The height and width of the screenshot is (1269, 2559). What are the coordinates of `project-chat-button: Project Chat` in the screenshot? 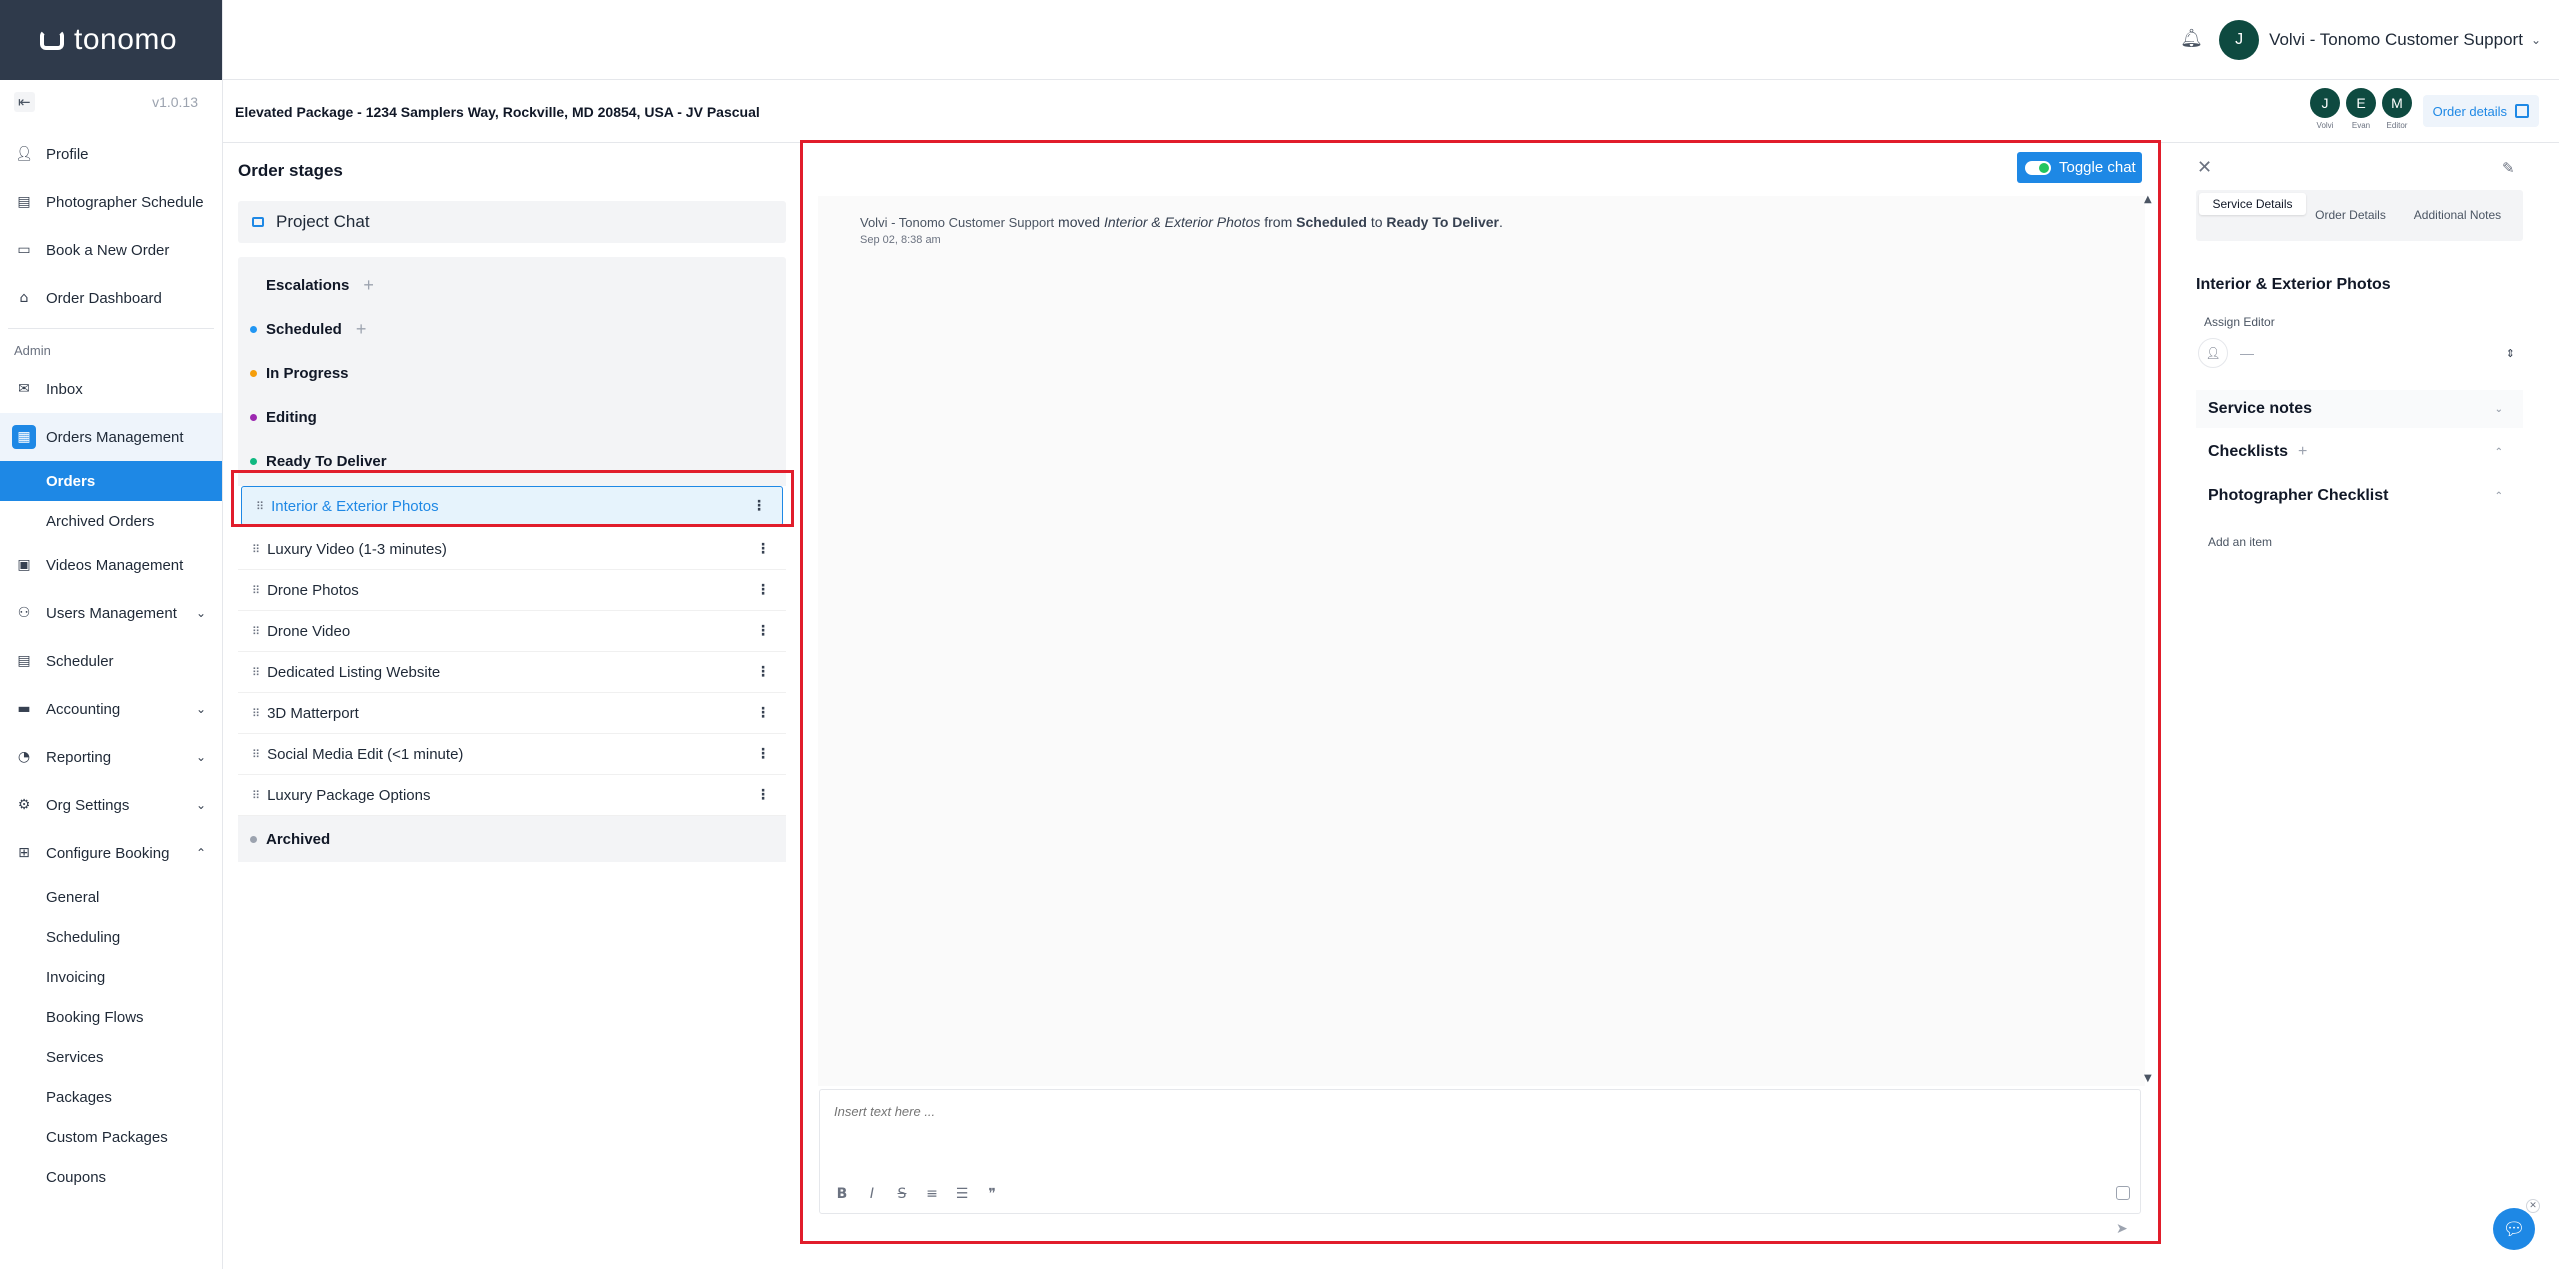 It's located at (512, 222).